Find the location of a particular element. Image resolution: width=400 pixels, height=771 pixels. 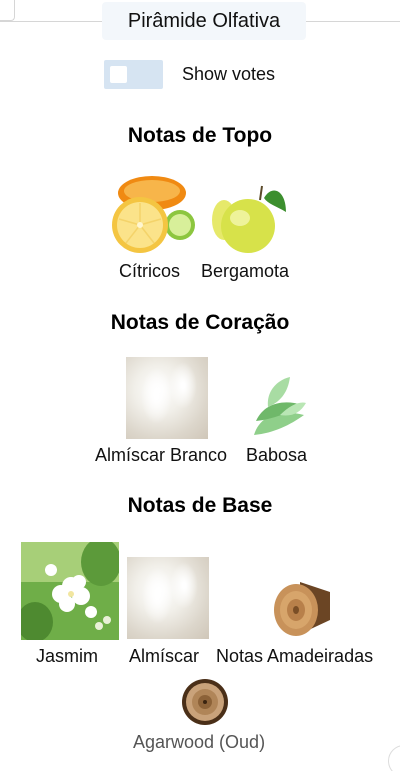

top-notes-title: Notas de Topo is located at coordinates (200, 135).